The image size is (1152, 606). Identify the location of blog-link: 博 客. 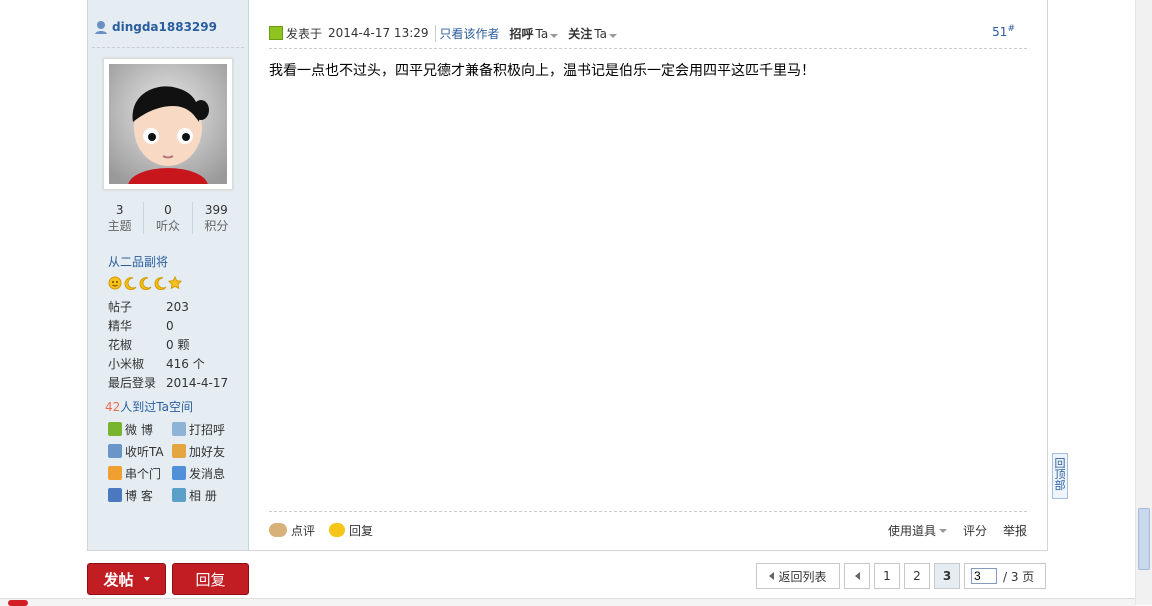
(140, 495).